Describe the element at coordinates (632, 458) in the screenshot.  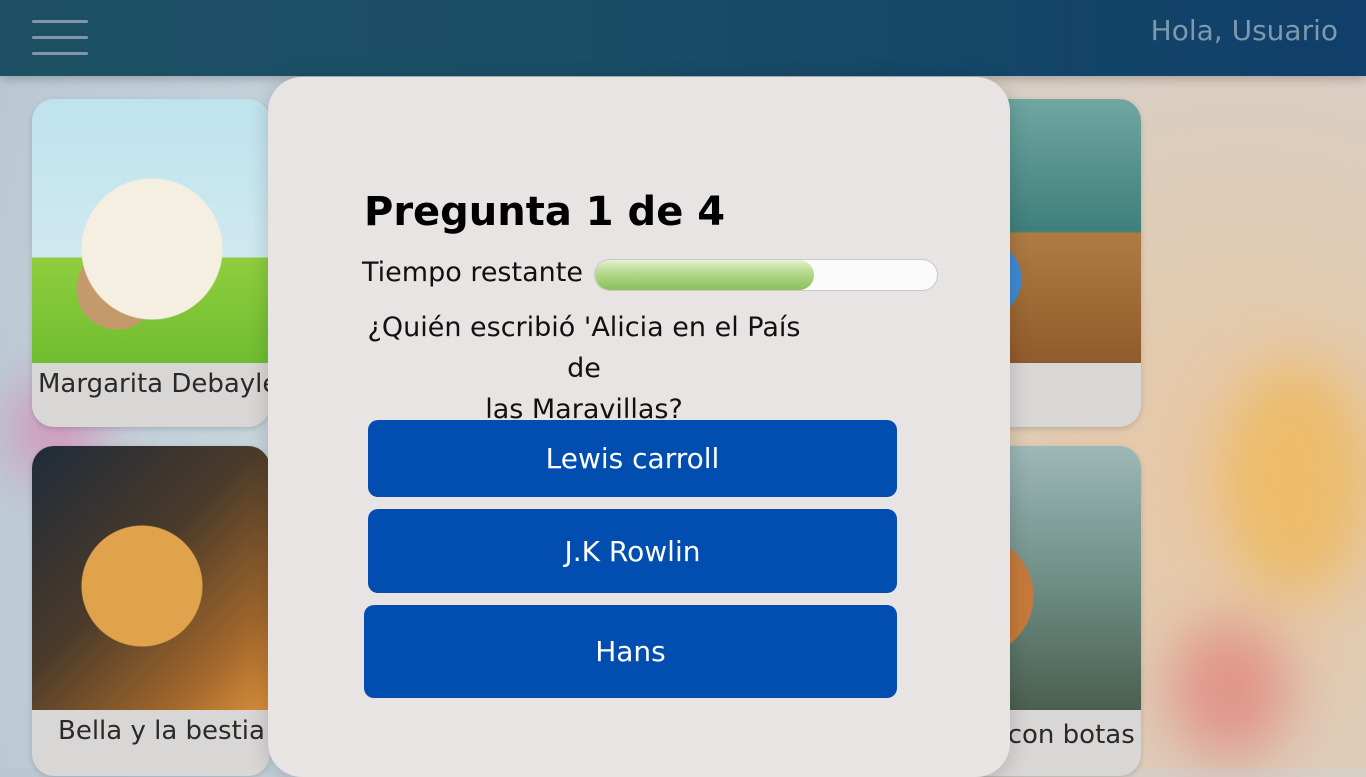
I see `answer-button-1: Lewis carroll` at that location.